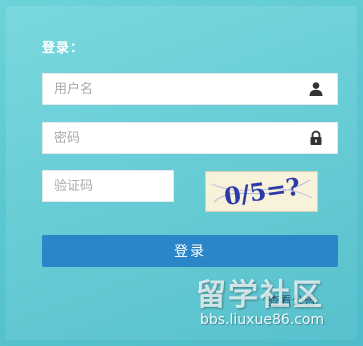 The image size is (363, 346). What do you see at coordinates (173, 89) in the screenshot?
I see `username-input` at bounding box center [173, 89].